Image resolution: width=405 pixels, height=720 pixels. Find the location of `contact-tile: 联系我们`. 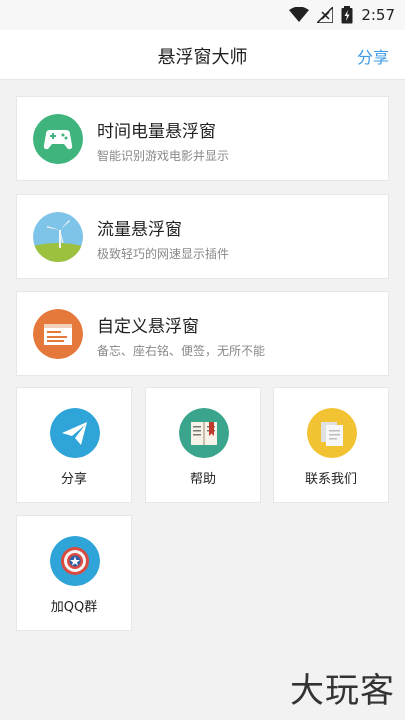

contact-tile: 联系我们 is located at coordinates (331, 445).